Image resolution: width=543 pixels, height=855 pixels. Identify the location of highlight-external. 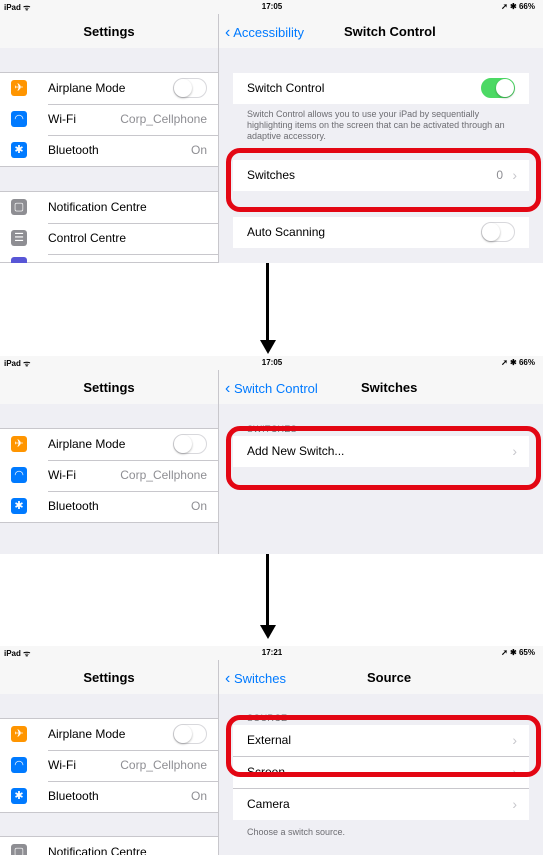
(383, 746).